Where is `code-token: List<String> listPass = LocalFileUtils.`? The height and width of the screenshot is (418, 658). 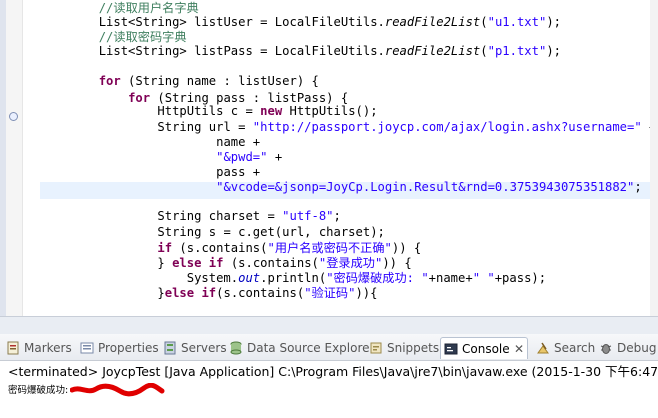
code-token: List<String> listPass = LocalFileUtils. is located at coordinates (241, 51).